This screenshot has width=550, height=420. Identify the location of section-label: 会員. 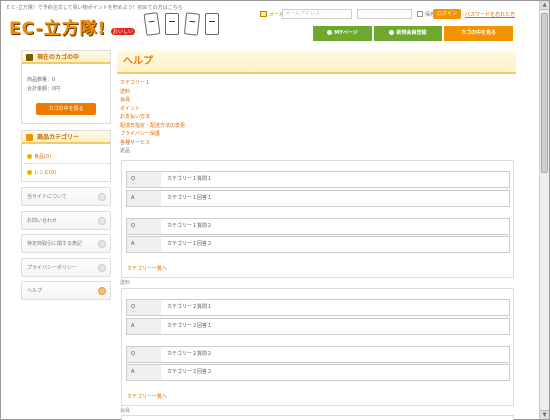
(125, 411).